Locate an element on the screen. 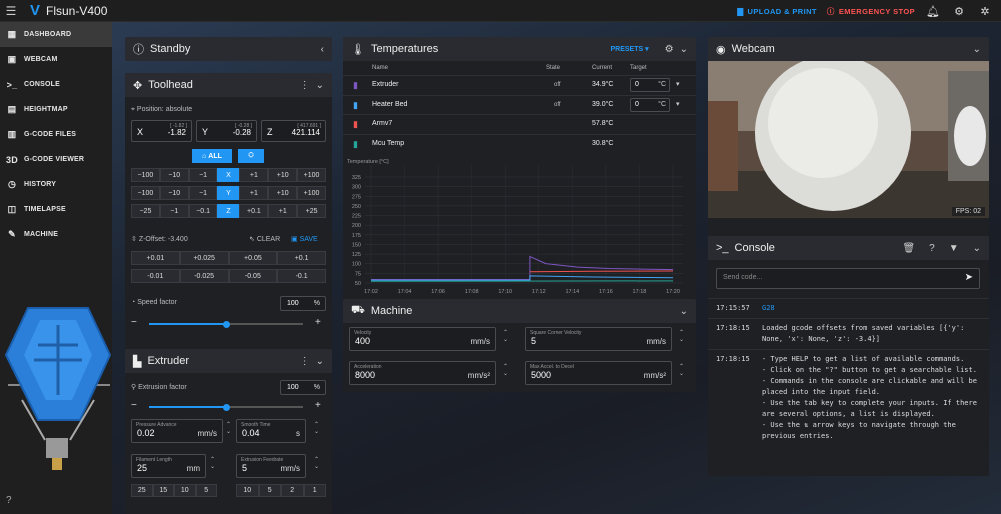 This screenshot has height=514, width=1001. extrusion-feedrate-input: Extrusion Feedrate 5 mm/s is located at coordinates (271, 466).